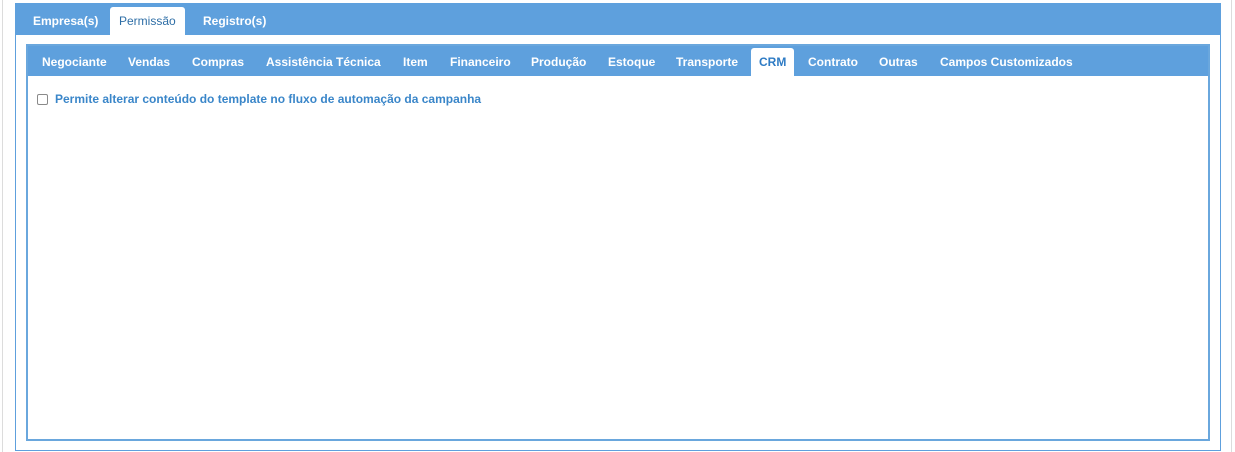  What do you see at coordinates (898, 62) in the screenshot?
I see `subtab-outras: Outras` at bounding box center [898, 62].